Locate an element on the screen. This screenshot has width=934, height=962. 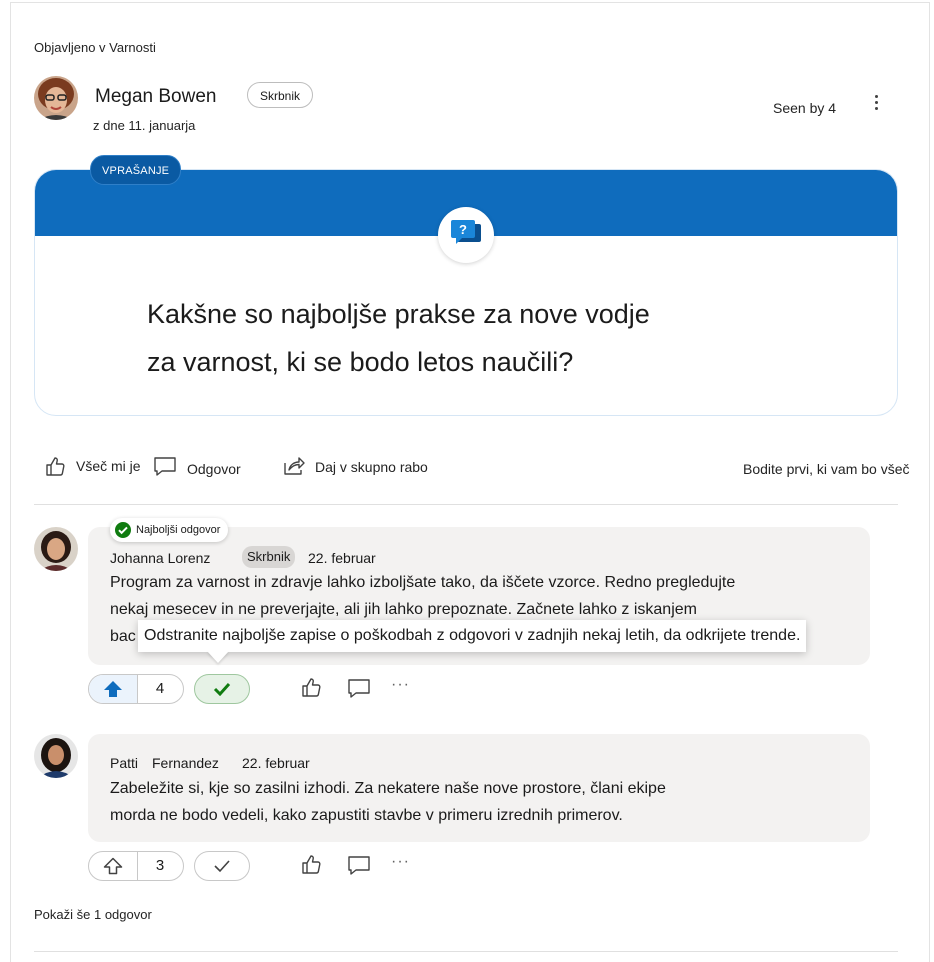
question-line-2: za varnost, ki se bodo letos naučili? is located at coordinates (360, 362).